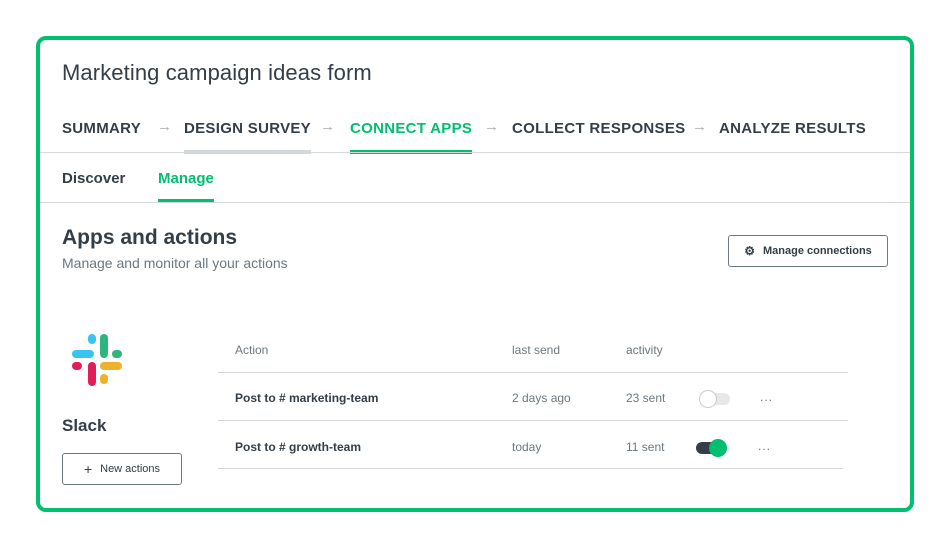 The width and height of the screenshot is (949, 550). I want to click on gear-icon: ⚙, so click(749, 251).